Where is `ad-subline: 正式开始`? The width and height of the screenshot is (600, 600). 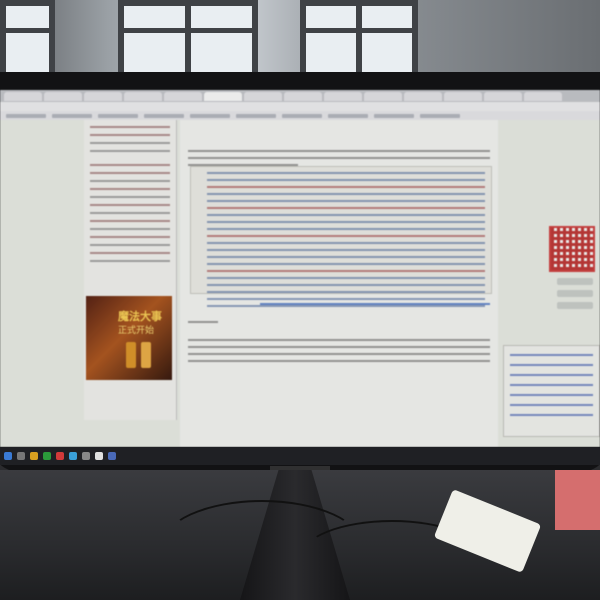 ad-subline: 正式开始 is located at coordinates (136, 331).